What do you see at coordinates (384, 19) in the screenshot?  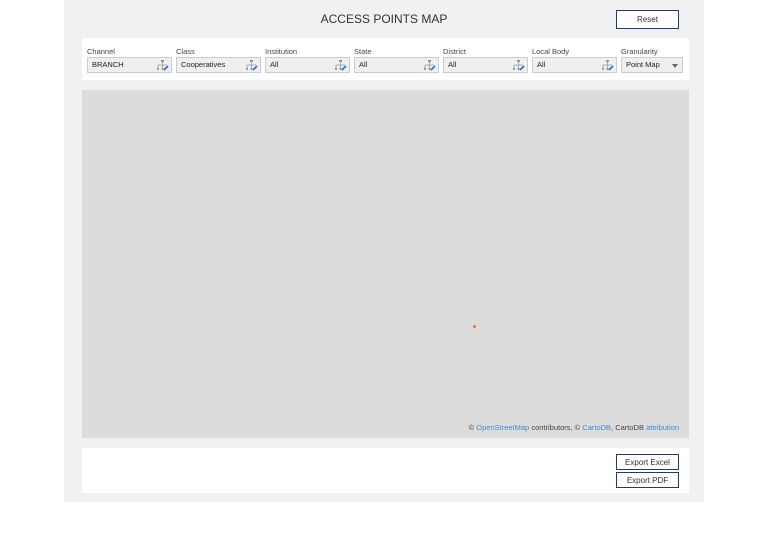 I see `page-title: ACCESS POINTS MAP` at bounding box center [384, 19].